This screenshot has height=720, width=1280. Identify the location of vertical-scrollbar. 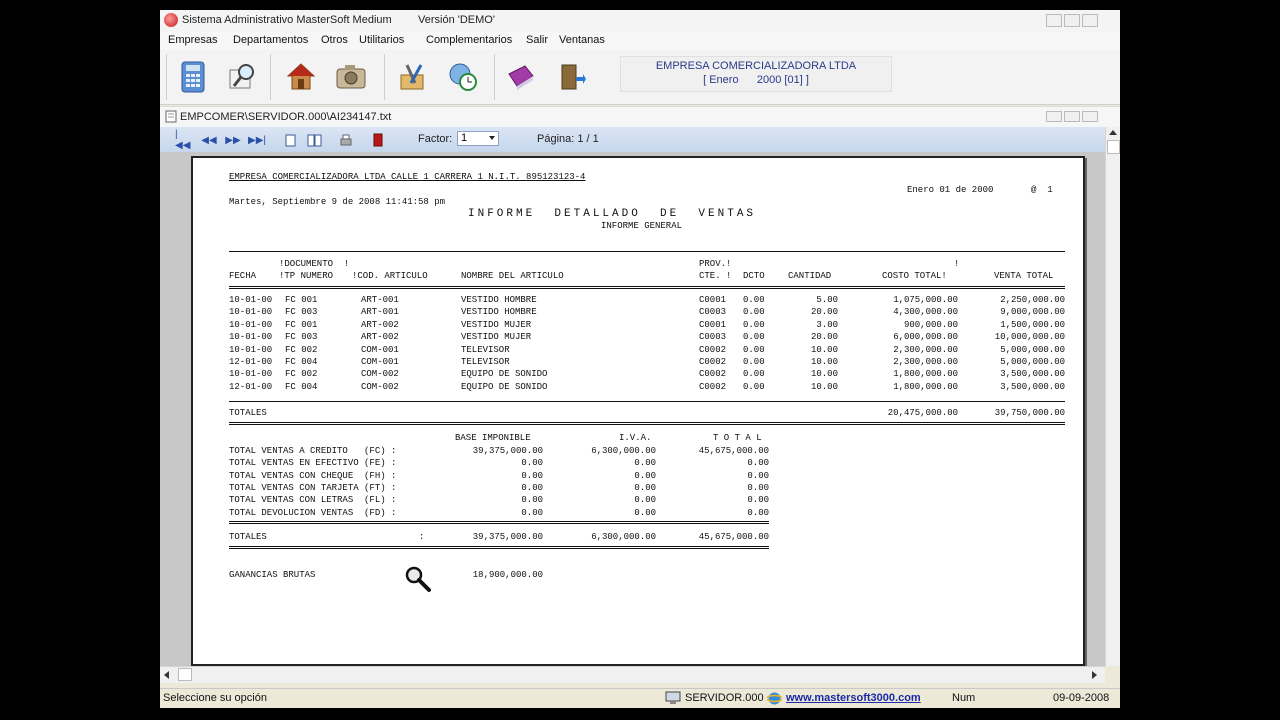
(1112, 396).